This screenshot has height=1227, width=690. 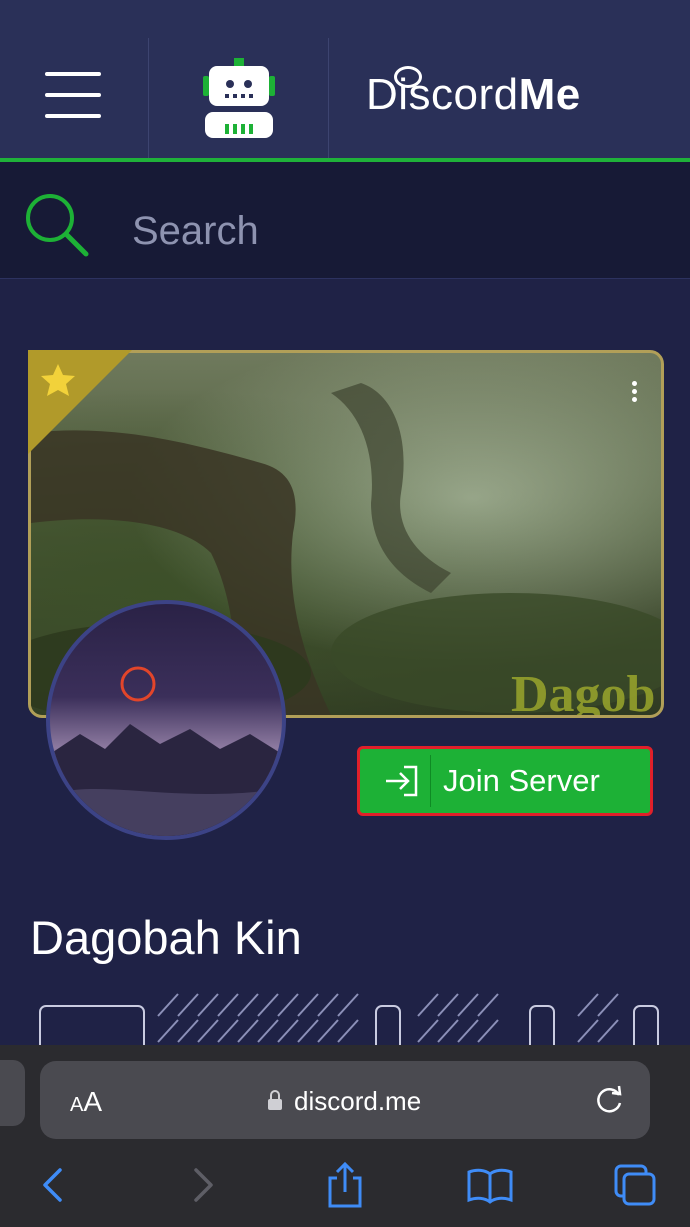 What do you see at coordinates (635, 1185) in the screenshot?
I see `tabs-icon` at bounding box center [635, 1185].